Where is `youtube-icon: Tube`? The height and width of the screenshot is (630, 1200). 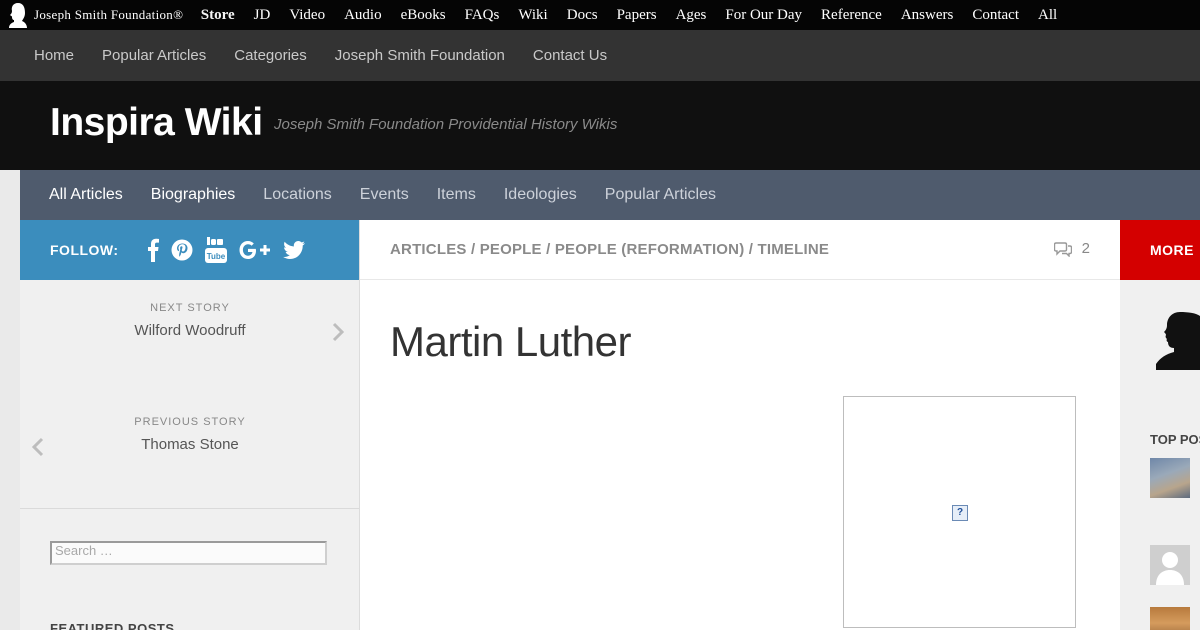 youtube-icon: Tube is located at coordinates (215, 250).